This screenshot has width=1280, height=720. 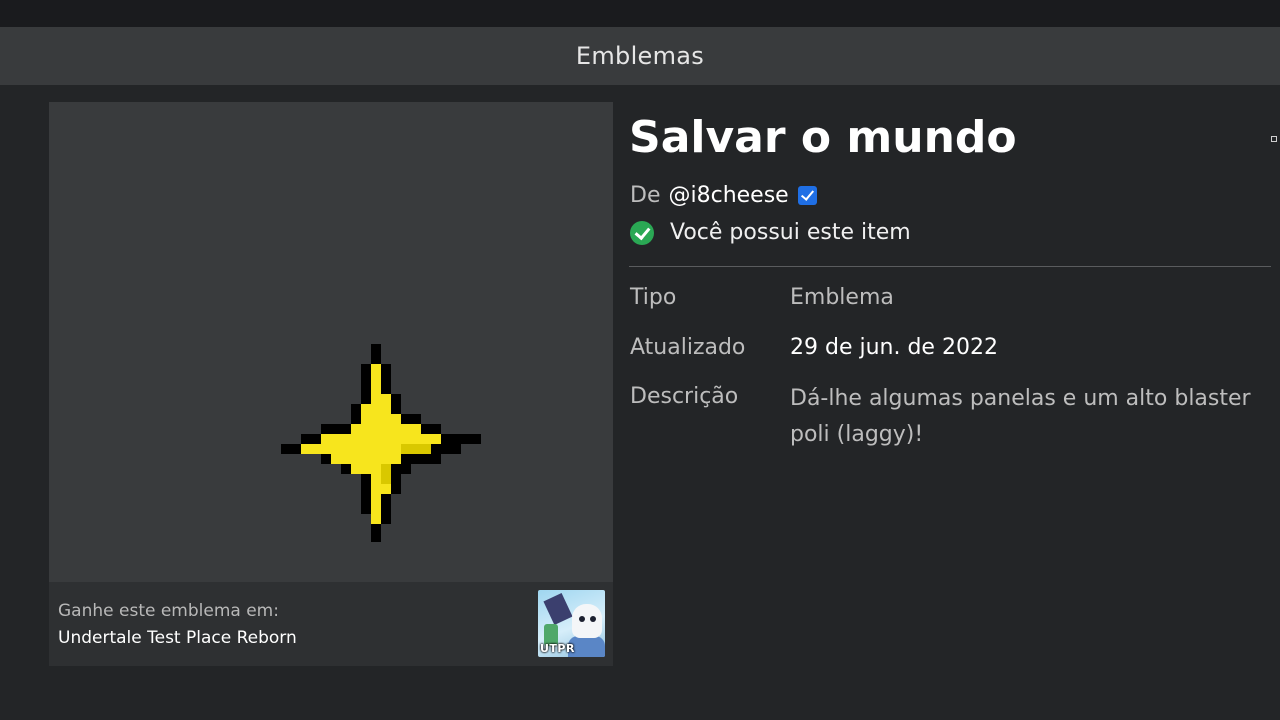 I want to click on owned-text: Você possui este item, so click(x=790, y=232).